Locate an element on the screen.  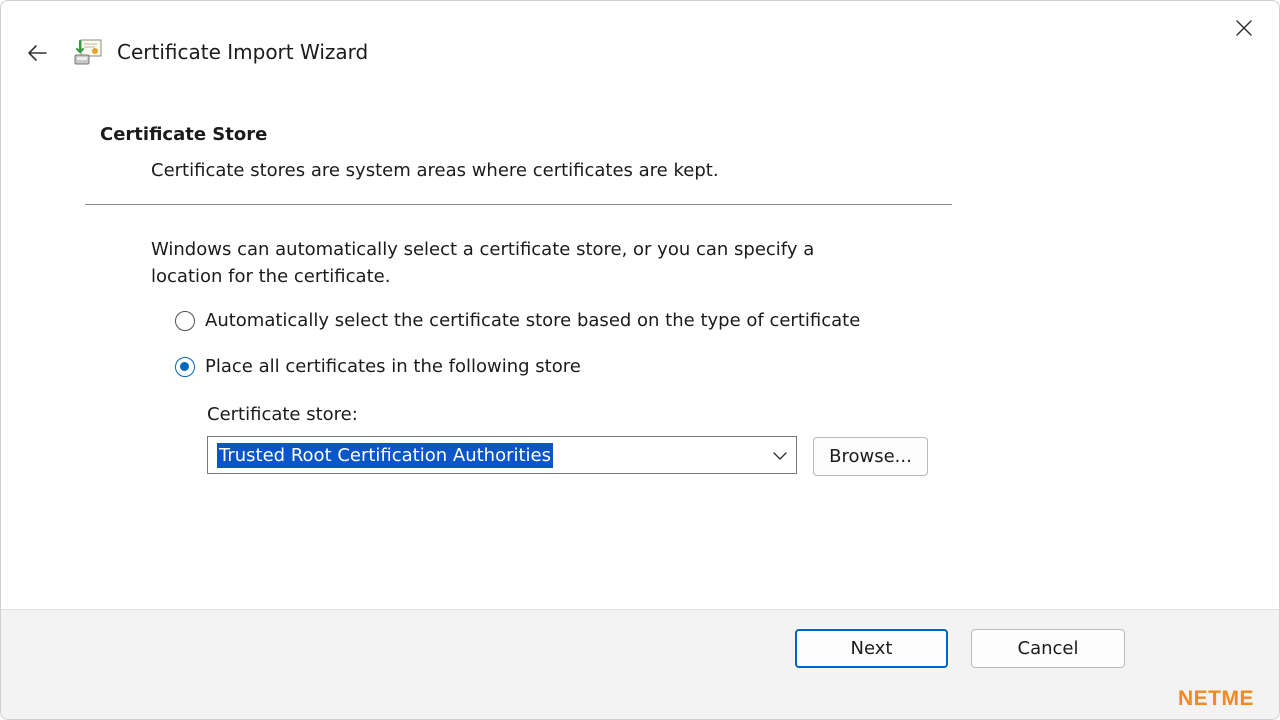
back-button is located at coordinates (37, 53).